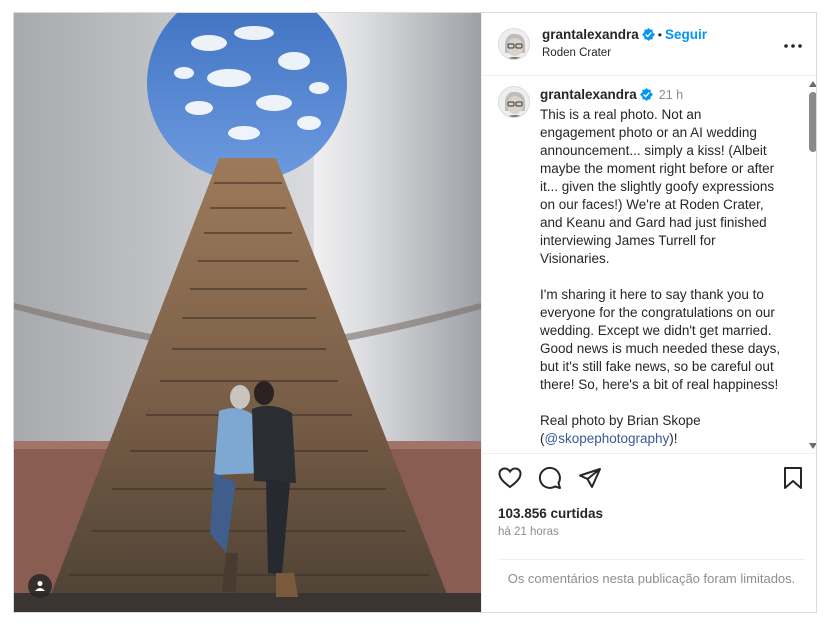  What do you see at coordinates (661, 53) in the screenshot?
I see `location-link: Roden Crater` at bounding box center [661, 53].